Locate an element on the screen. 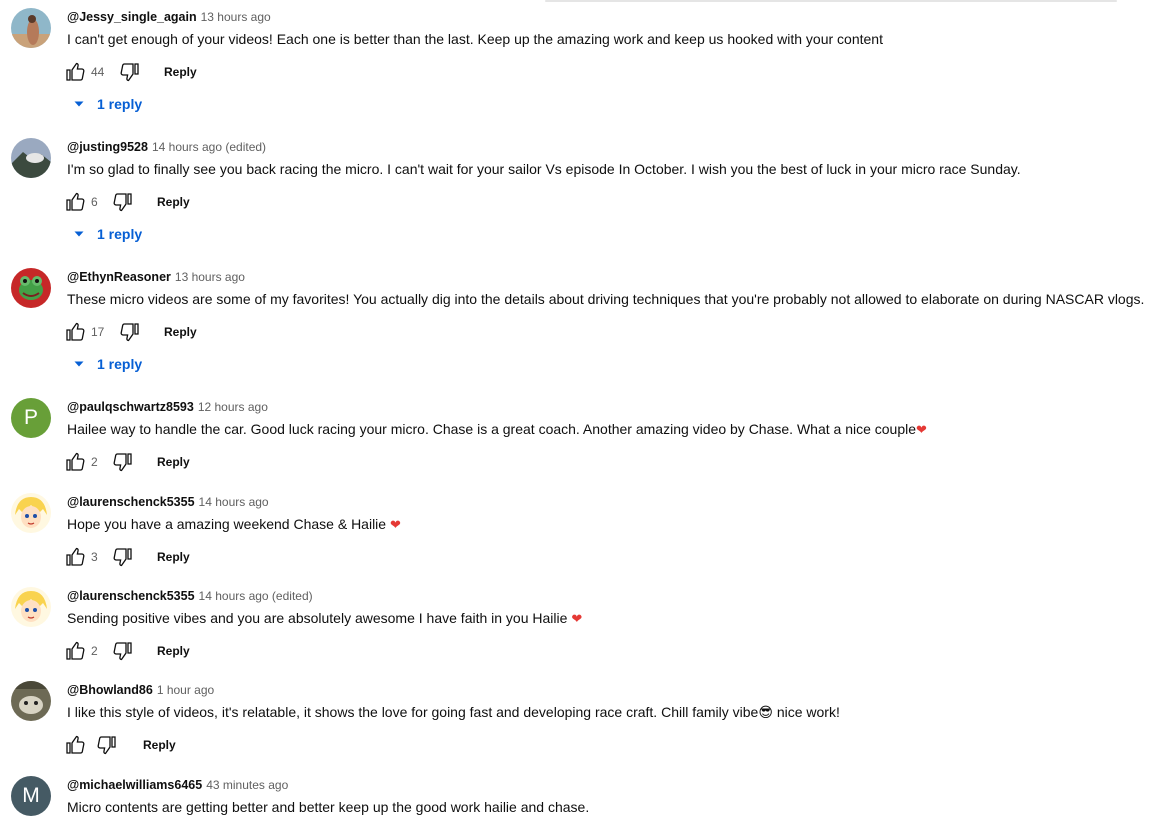  photo-animal-icon is located at coordinates (31, 701).